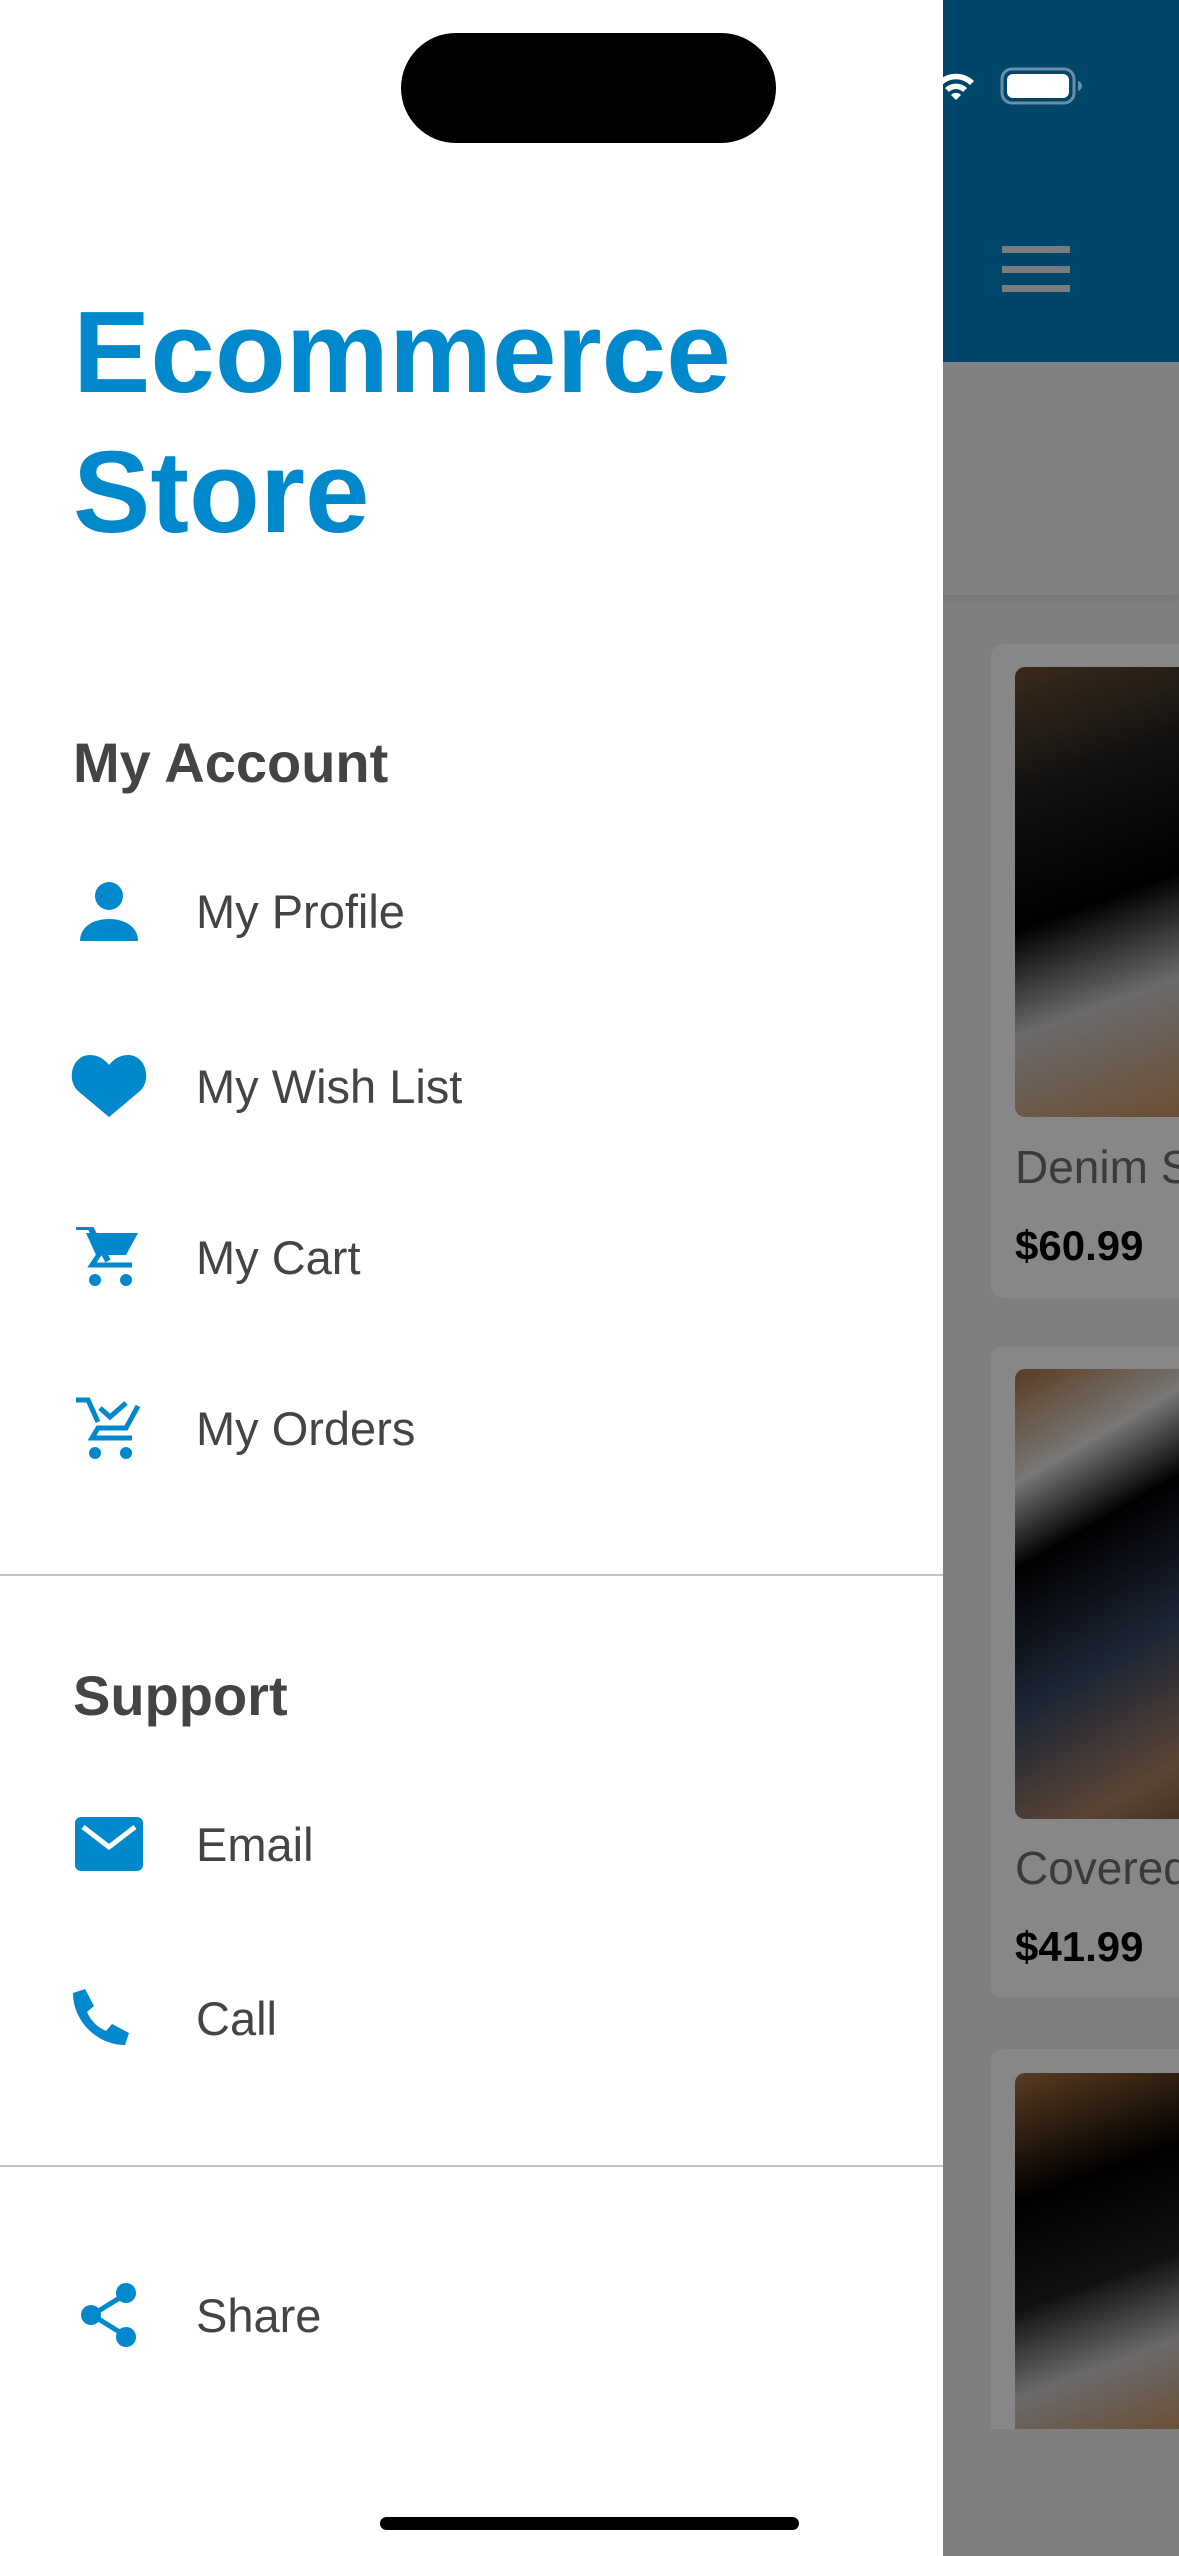 This screenshot has height=2556, width=1179. Describe the element at coordinates (231, 762) in the screenshot. I see `section-header-my-account: My Account` at that location.